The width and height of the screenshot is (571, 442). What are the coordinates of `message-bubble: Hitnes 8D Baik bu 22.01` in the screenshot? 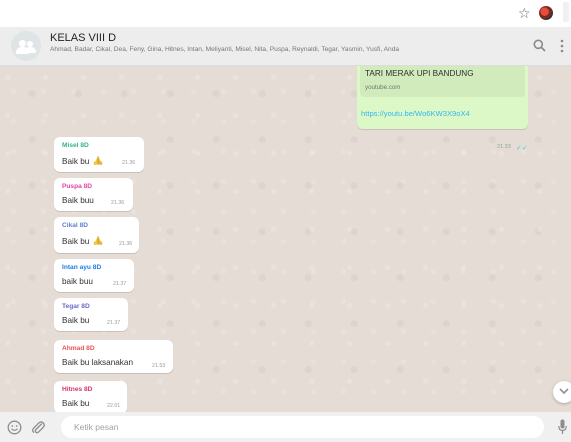 It's located at (90, 396).